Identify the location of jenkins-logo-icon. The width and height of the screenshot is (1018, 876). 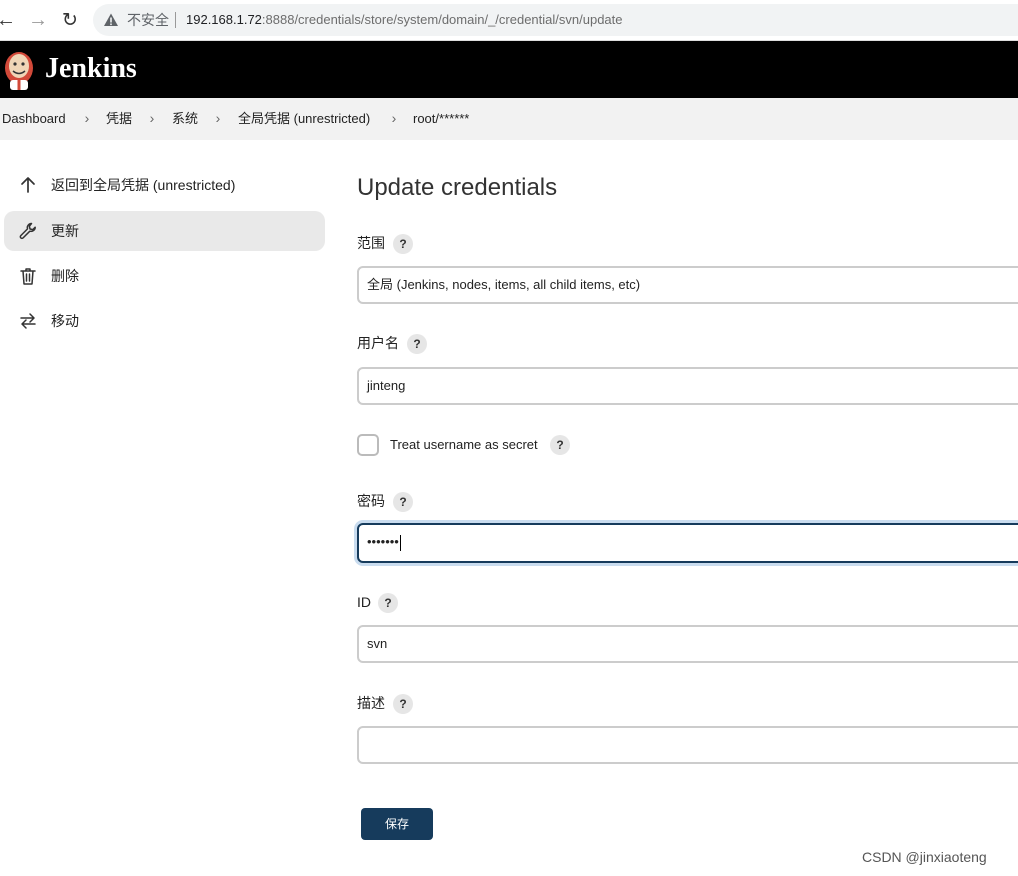
(19, 70).